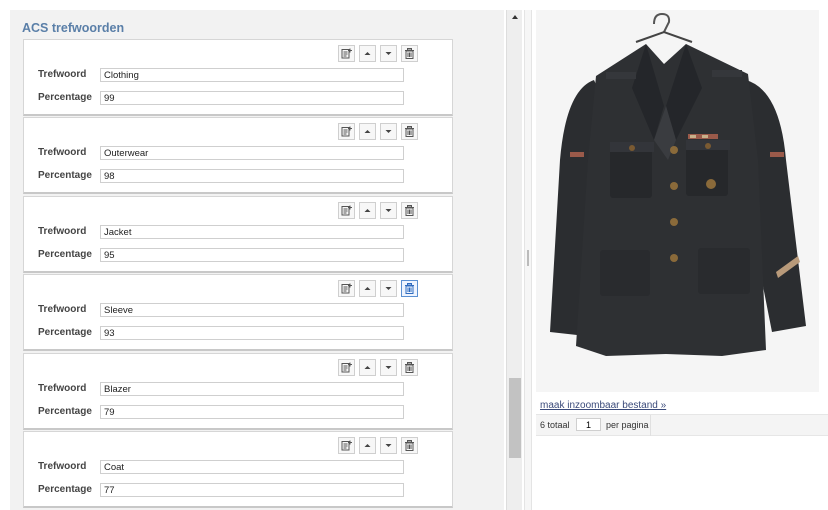  I want to click on form-scrollbar, so click(514, 260).